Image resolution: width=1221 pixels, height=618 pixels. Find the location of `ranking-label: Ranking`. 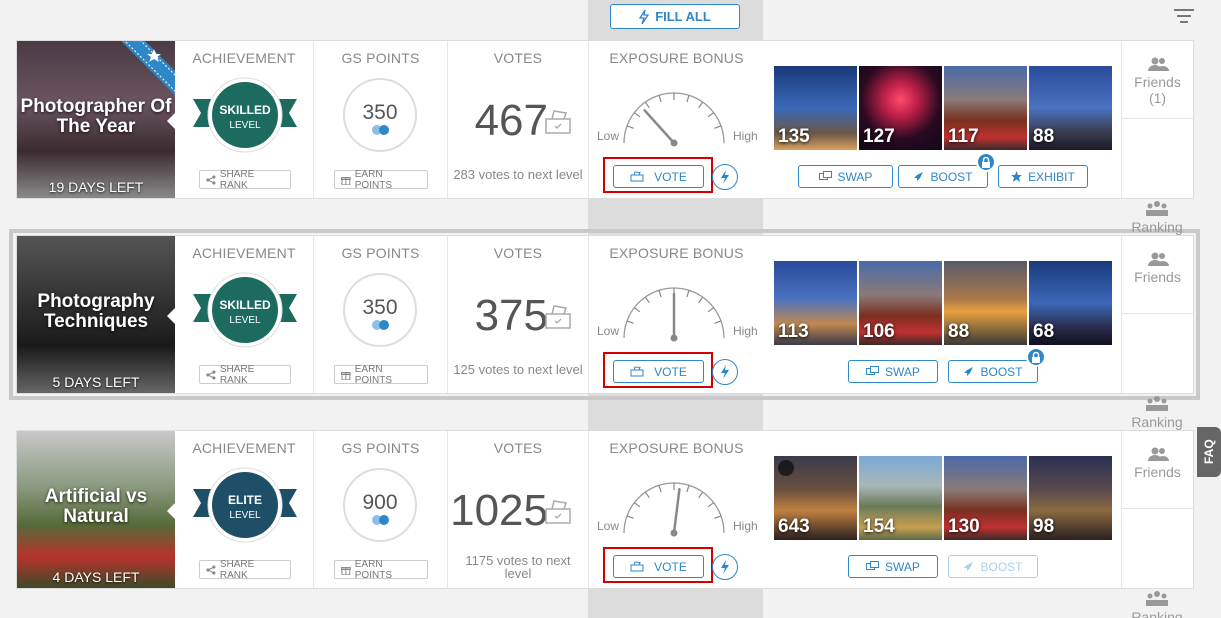

ranking-label: Ranking is located at coordinates (1157, 227).